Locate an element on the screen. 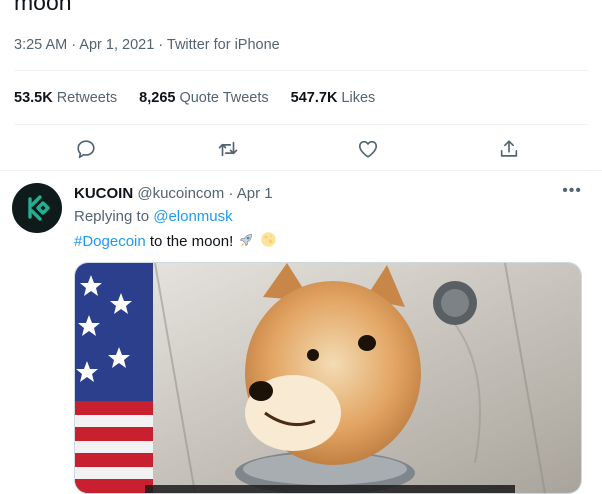  share-icon is located at coordinates (509, 148).